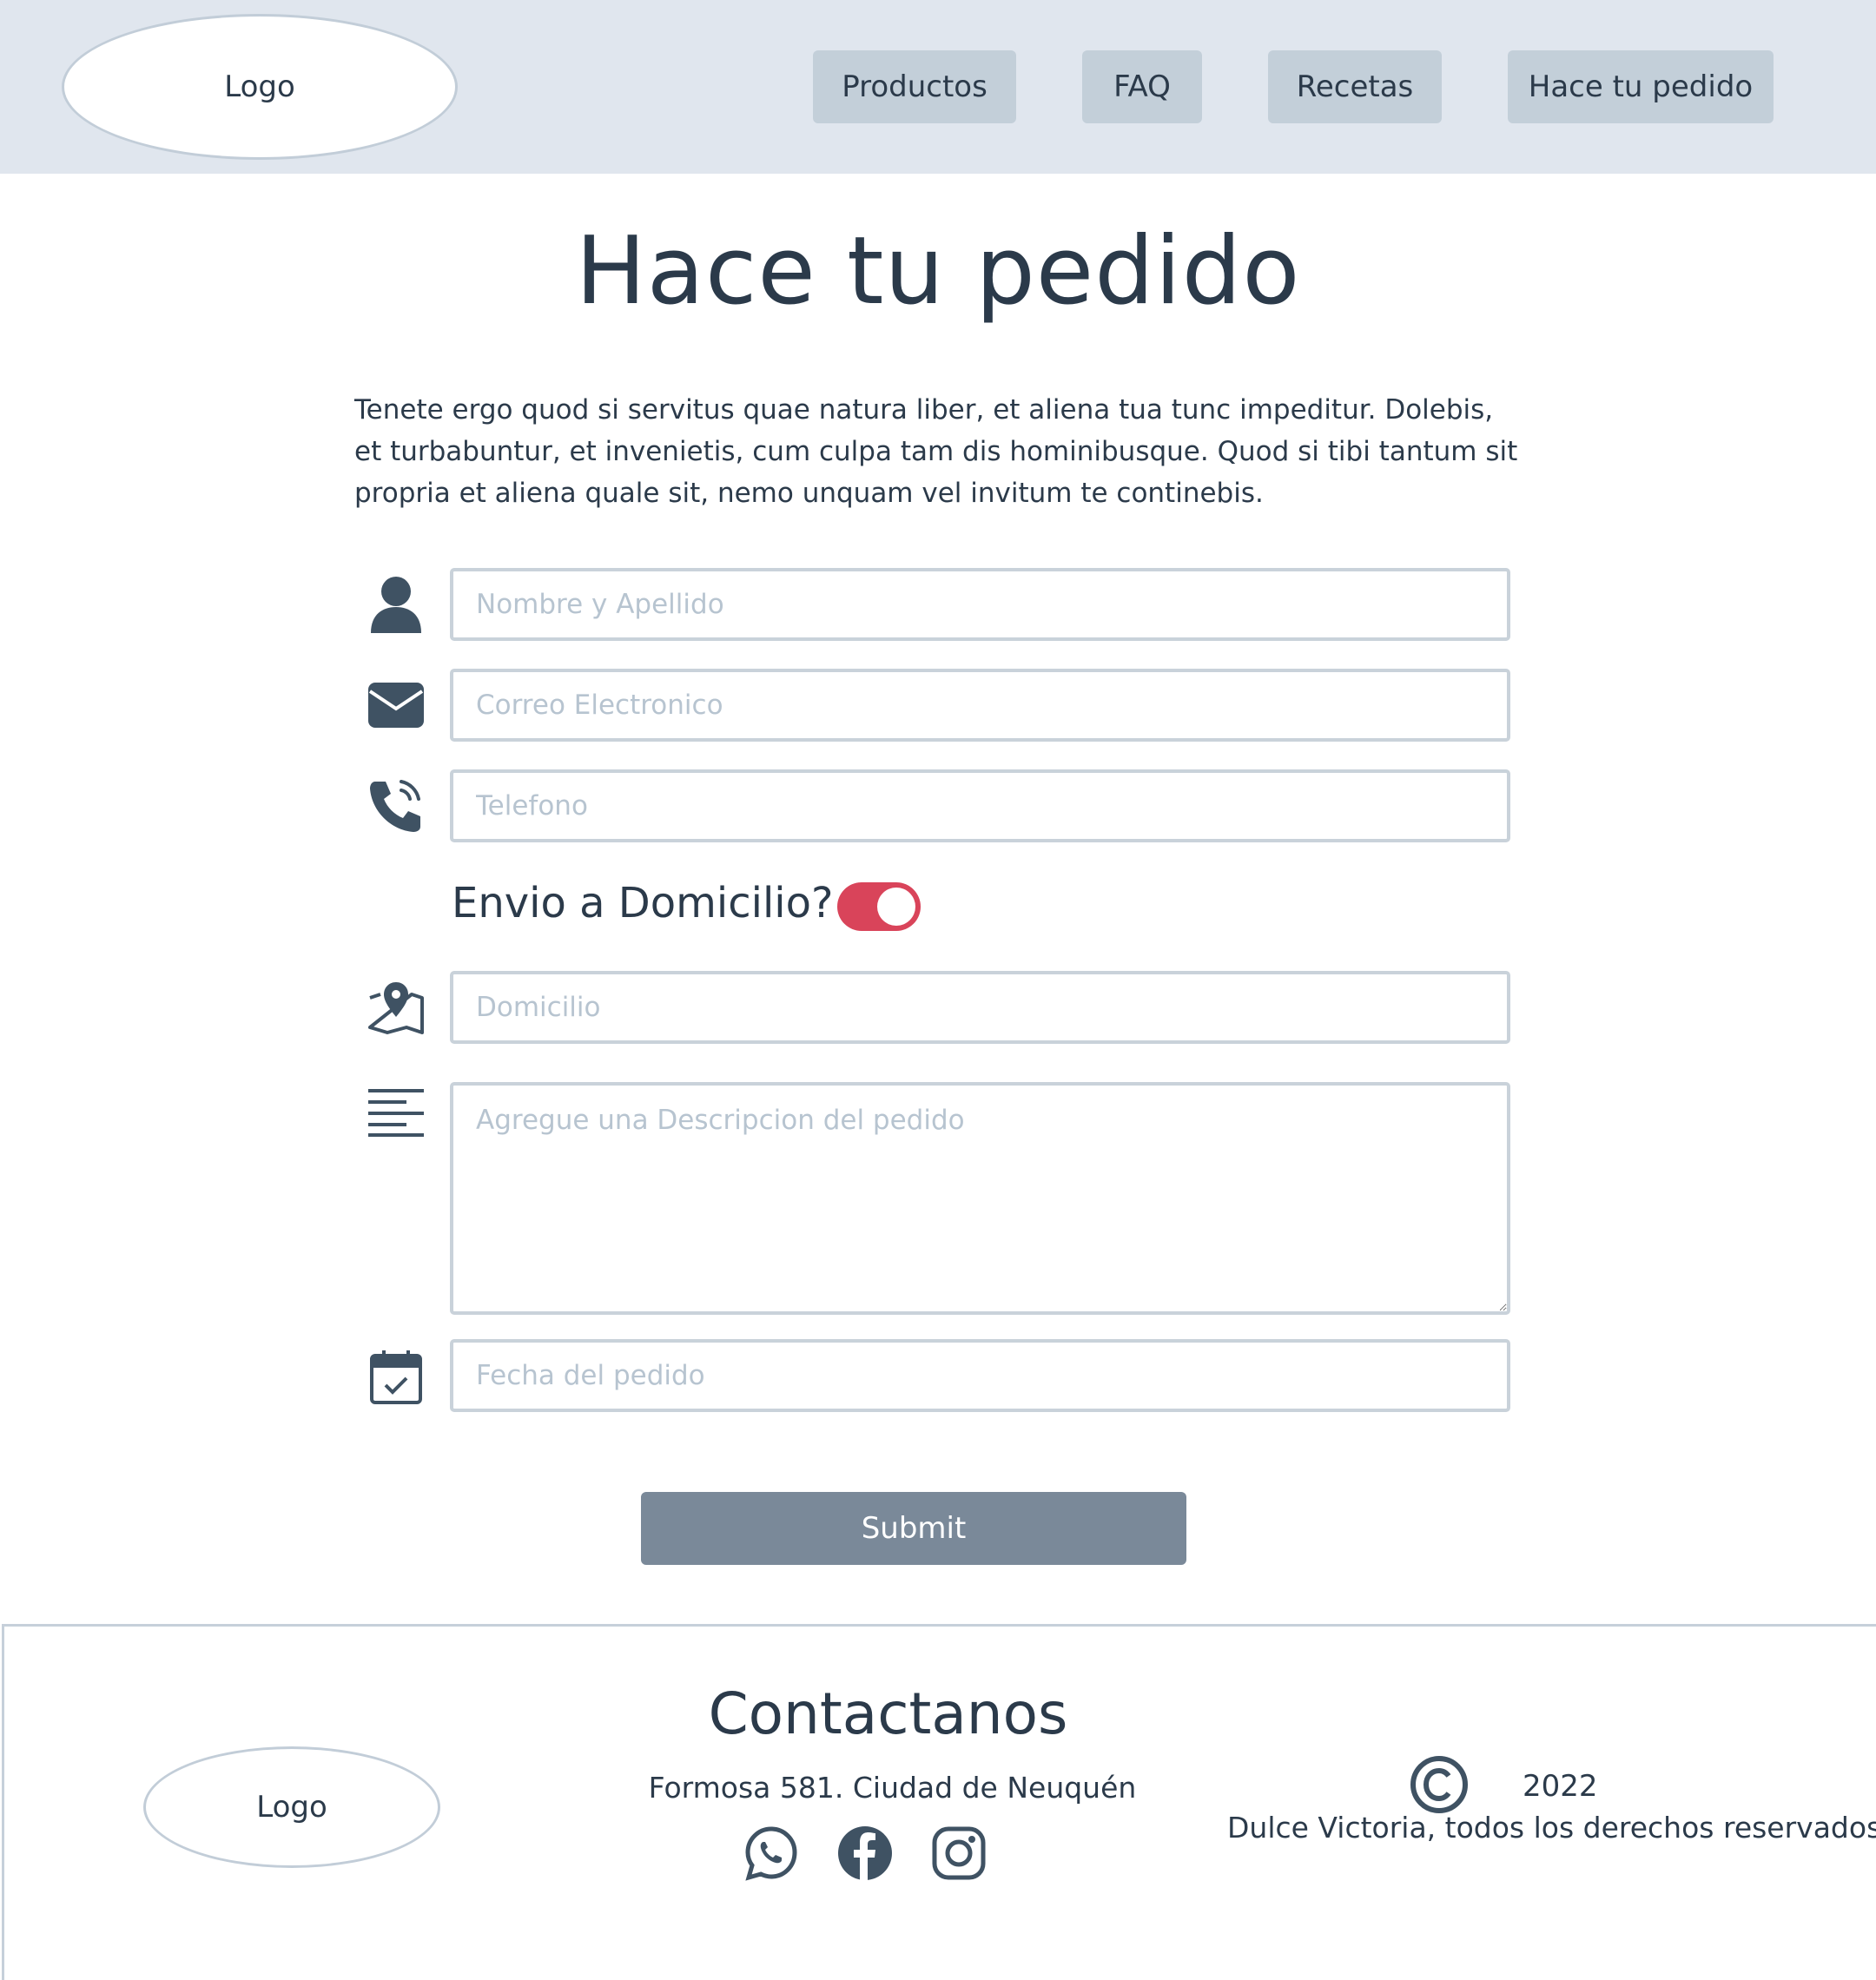  I want to click on name-field, so click(980, 604).